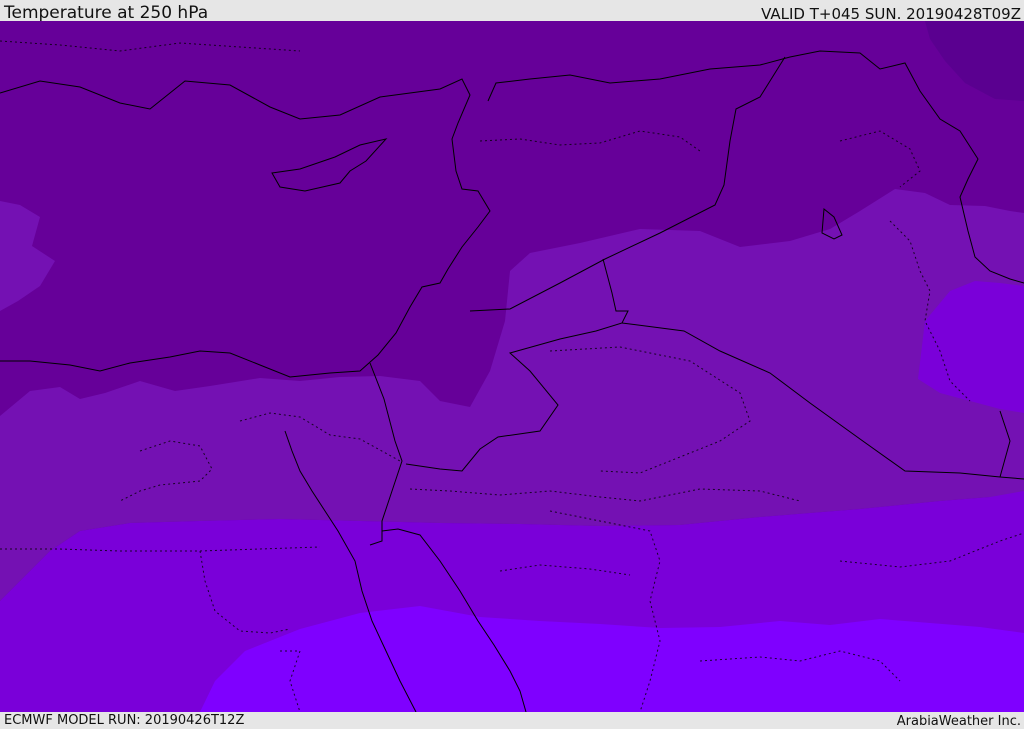 This screenshot has height=729, width=1024. Describe the element at coordinates (106, 12) in the screenshot. I see `map-title: Temperature at 250 hPa` at that location.